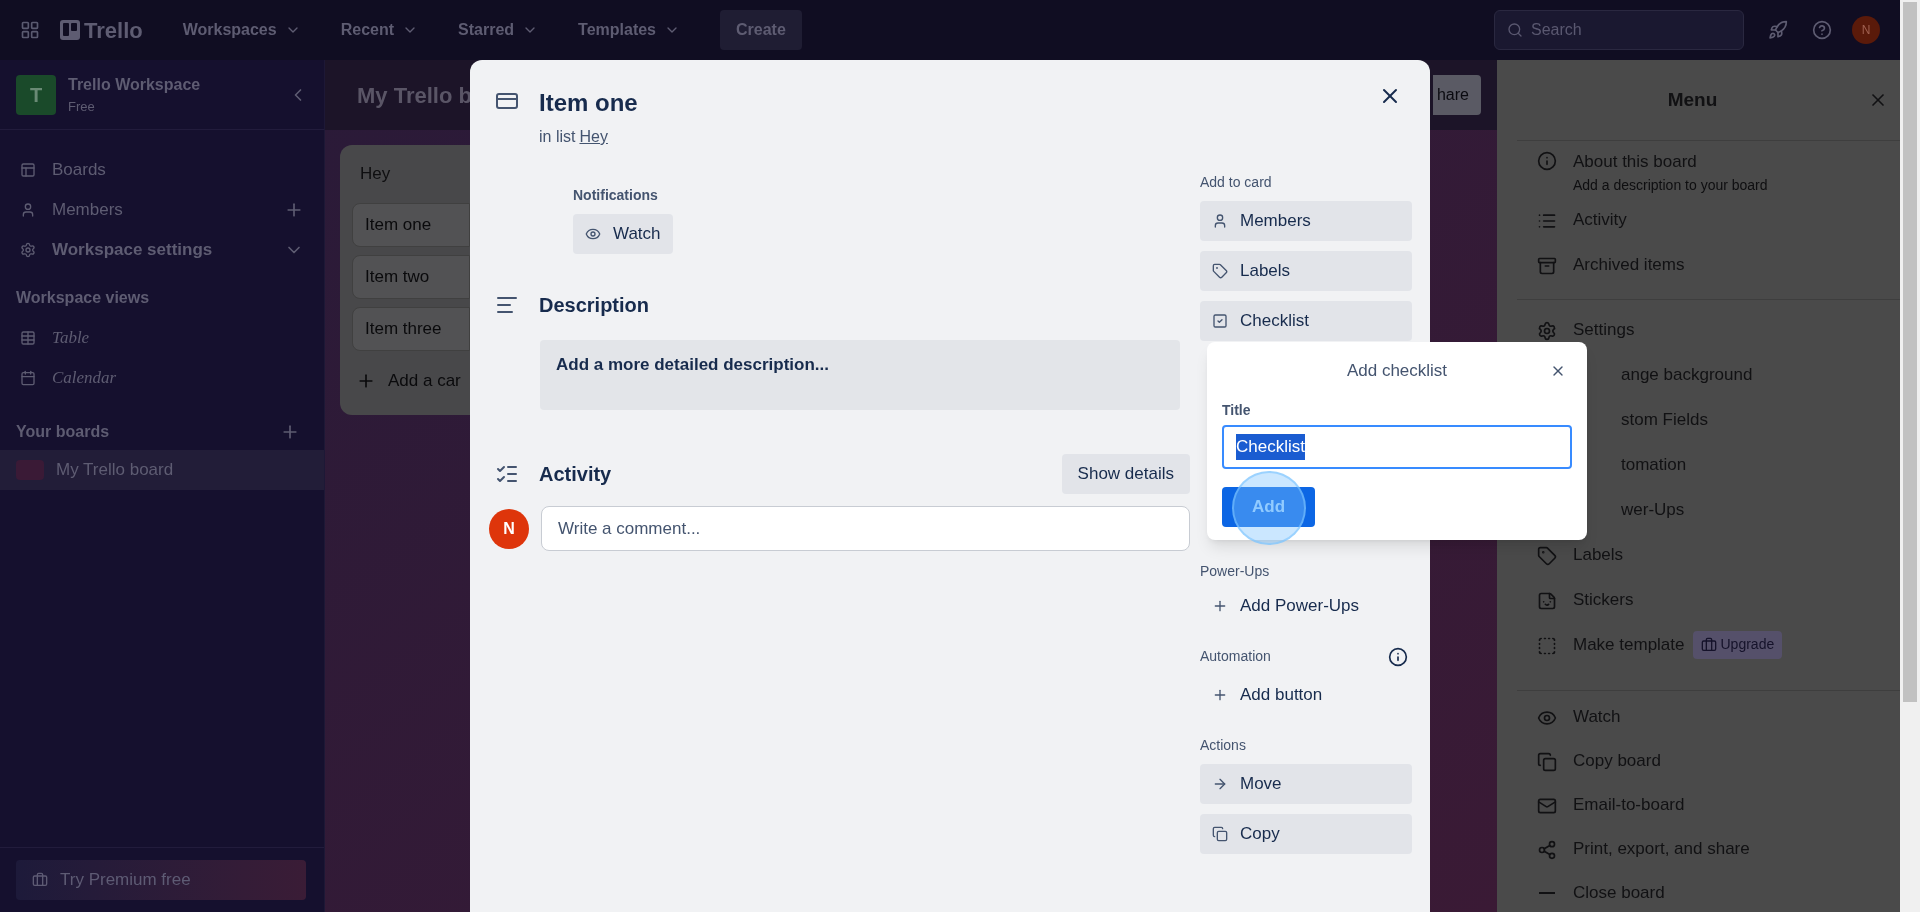 This screenshot has height=912, width=1920. What do you see at coordinates (1547, 330) in the screenshot?
I see `settings-icon` at bounding box center [1547, 330].